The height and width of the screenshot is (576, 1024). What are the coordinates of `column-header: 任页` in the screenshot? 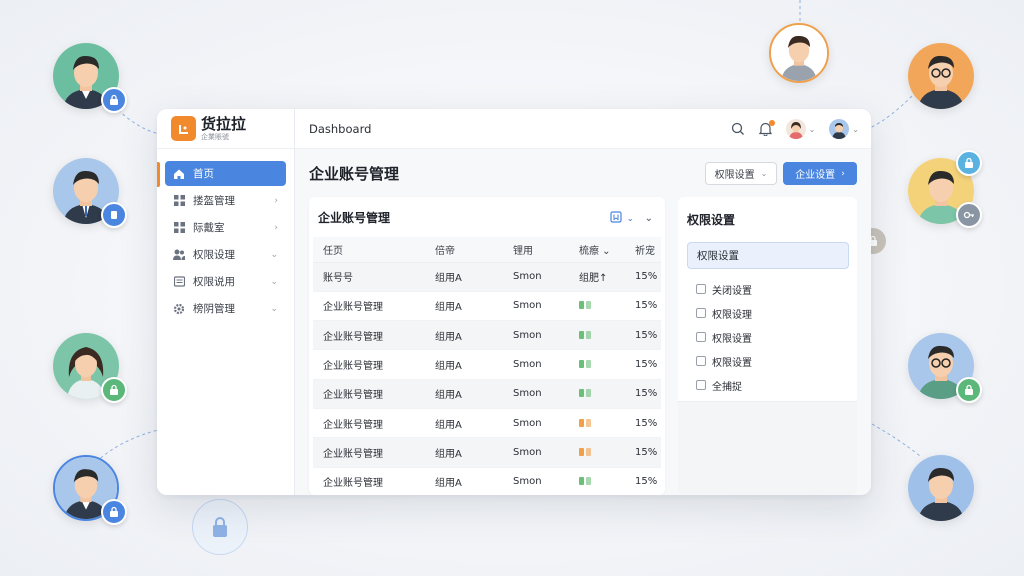 It's located at (369, 250).